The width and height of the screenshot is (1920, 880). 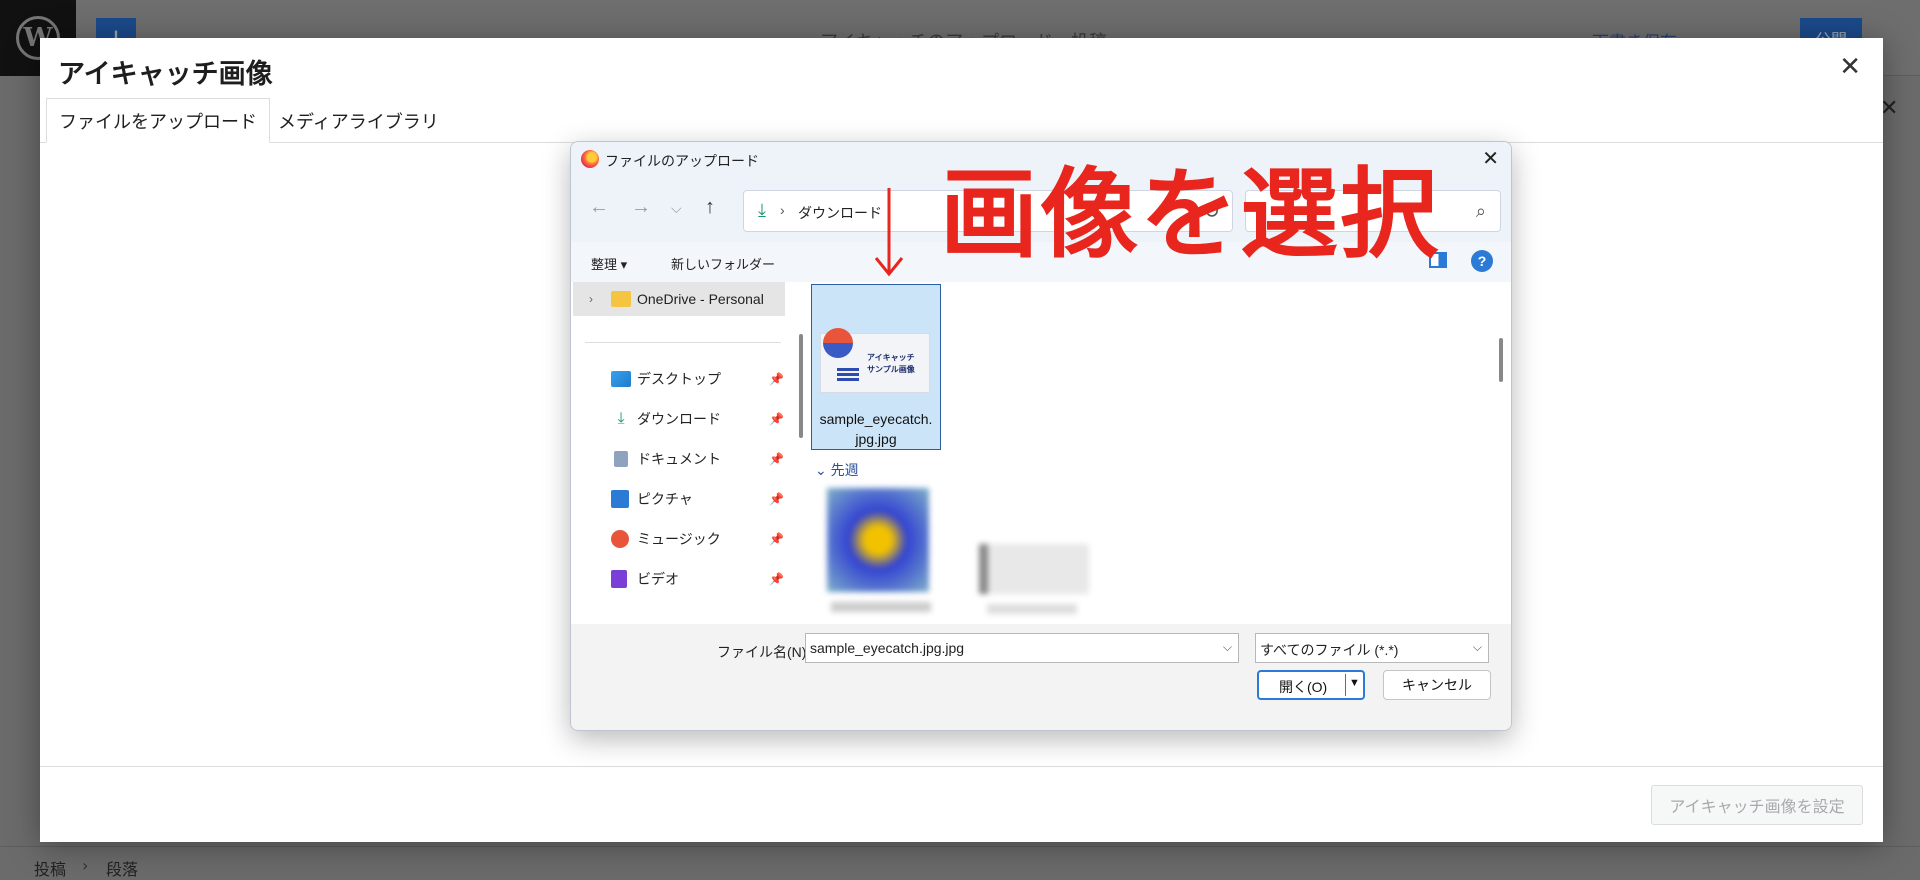 I want to click on search-icon: ⌕, so click(x=1480, y=211).